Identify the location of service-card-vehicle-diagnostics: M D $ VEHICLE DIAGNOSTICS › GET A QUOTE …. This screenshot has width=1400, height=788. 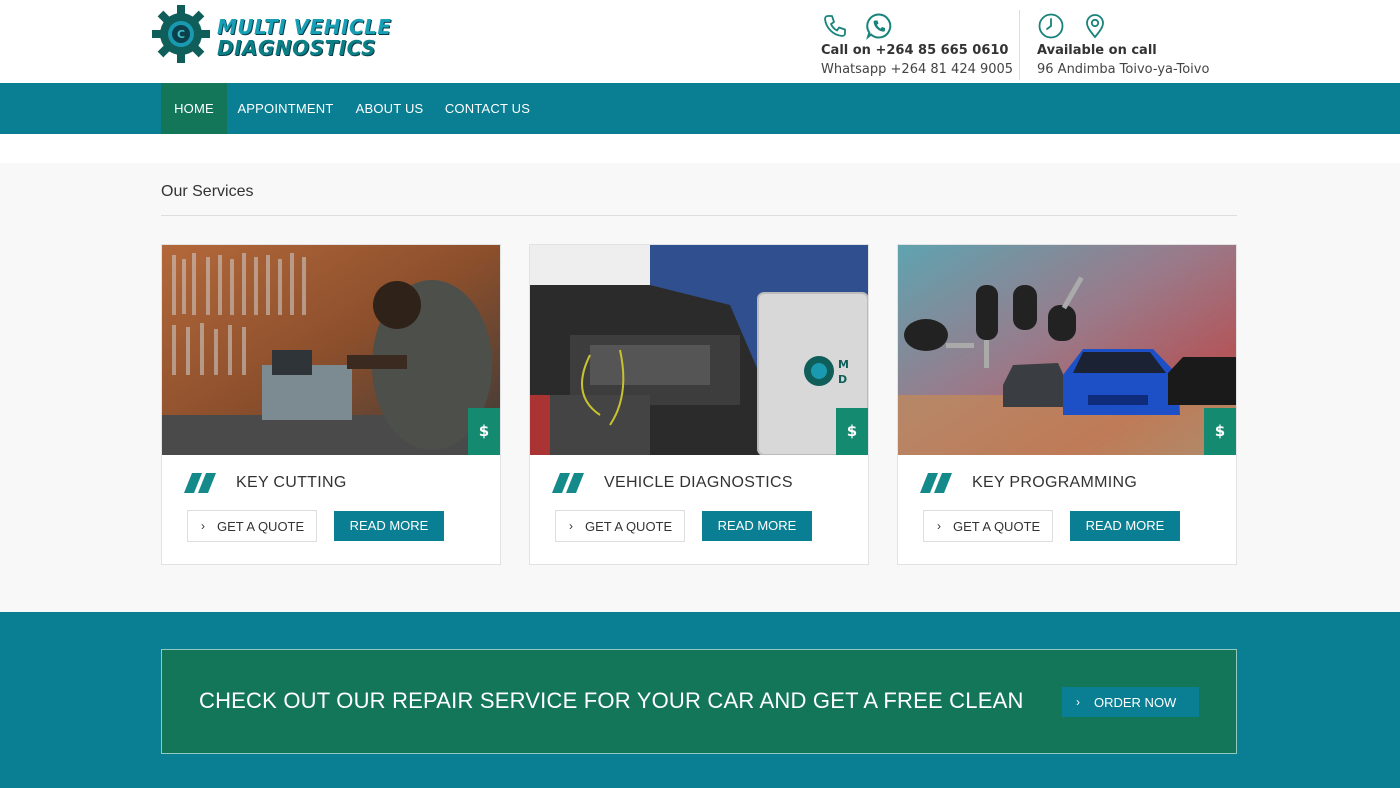
(699, 404).